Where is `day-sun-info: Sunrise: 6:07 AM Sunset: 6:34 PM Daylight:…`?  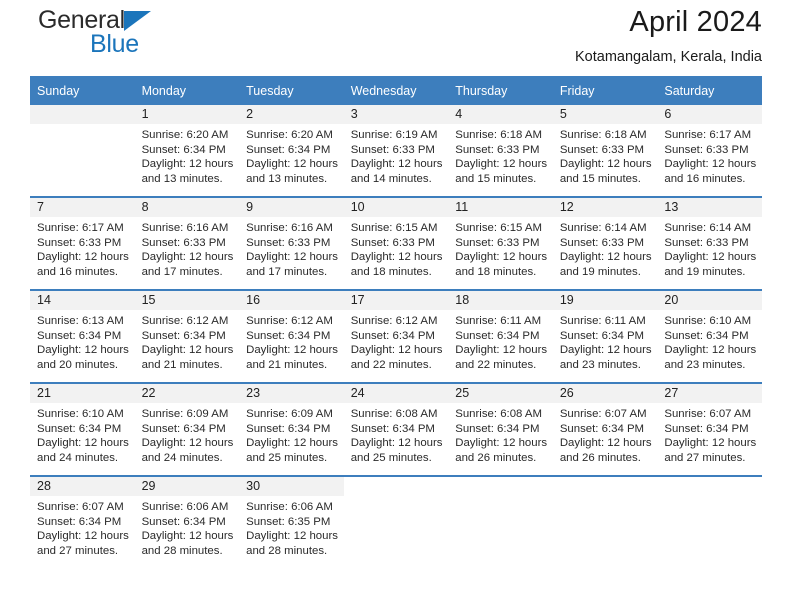
day-sun-info: Sunrise: 6:07 AM Sunset: 6:34 PM Daylight:… is located at coordinates (605, 434).